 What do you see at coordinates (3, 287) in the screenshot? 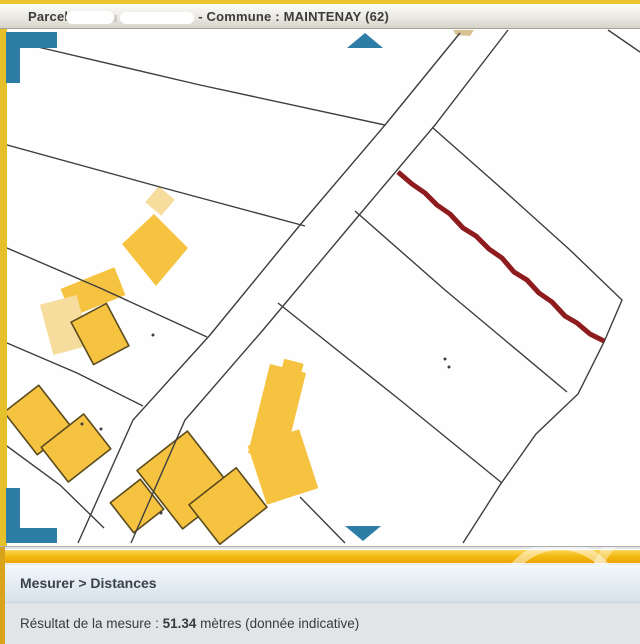
I see `map-edge-strip` at bounding box center [3, 287].